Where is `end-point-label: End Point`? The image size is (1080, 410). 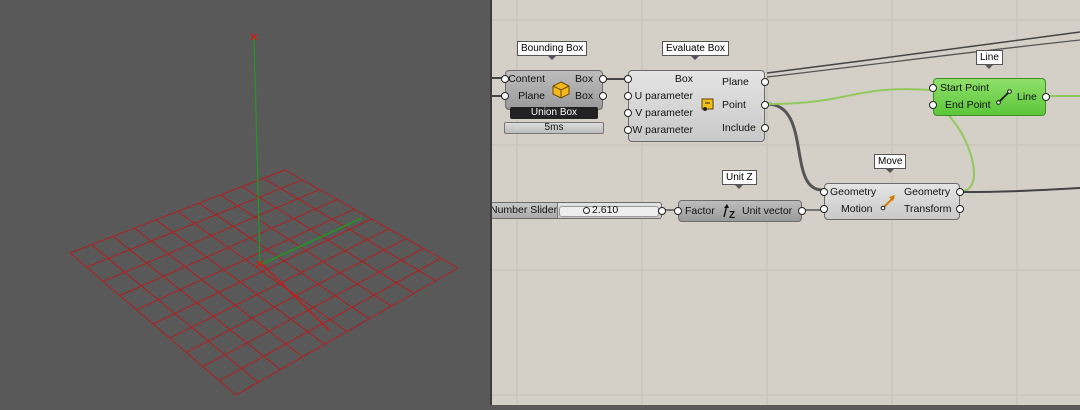
end-point-label: End Point is located at coordinates (968, 105).